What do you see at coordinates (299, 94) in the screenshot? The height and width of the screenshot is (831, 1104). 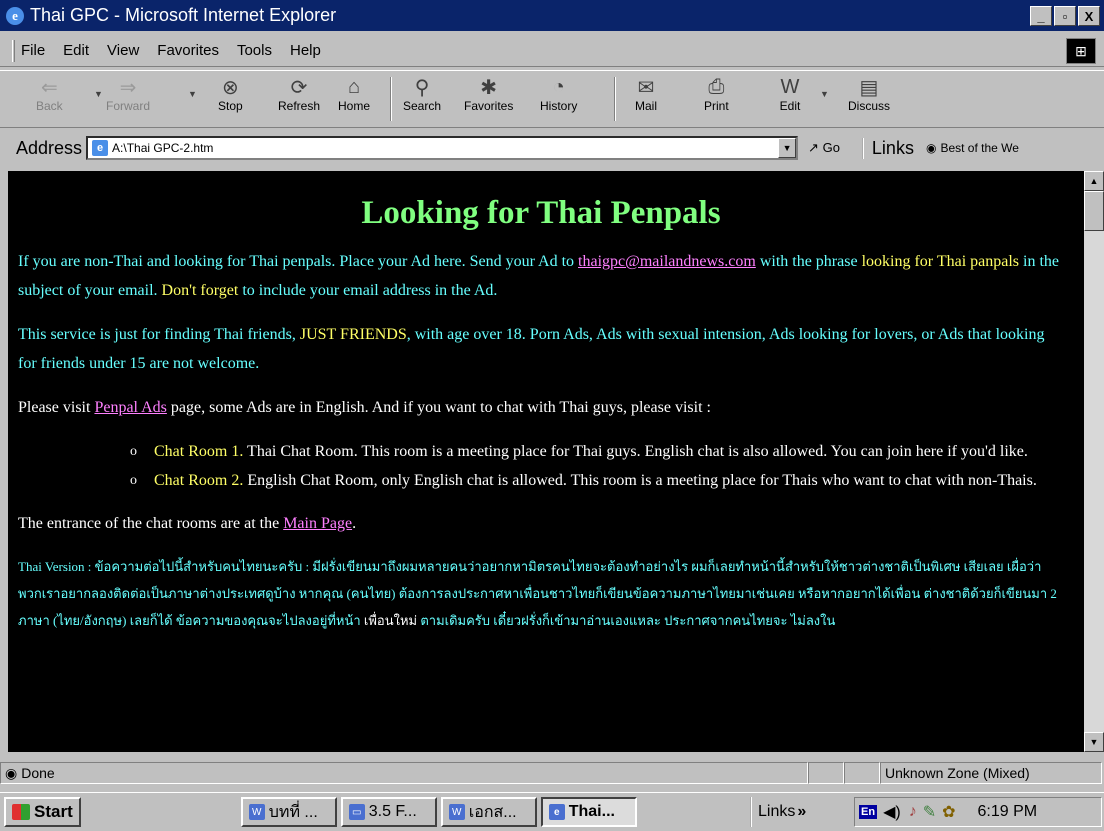 I see `refresh-button: ⟳ Refresh` at bounding box center [299, 94].